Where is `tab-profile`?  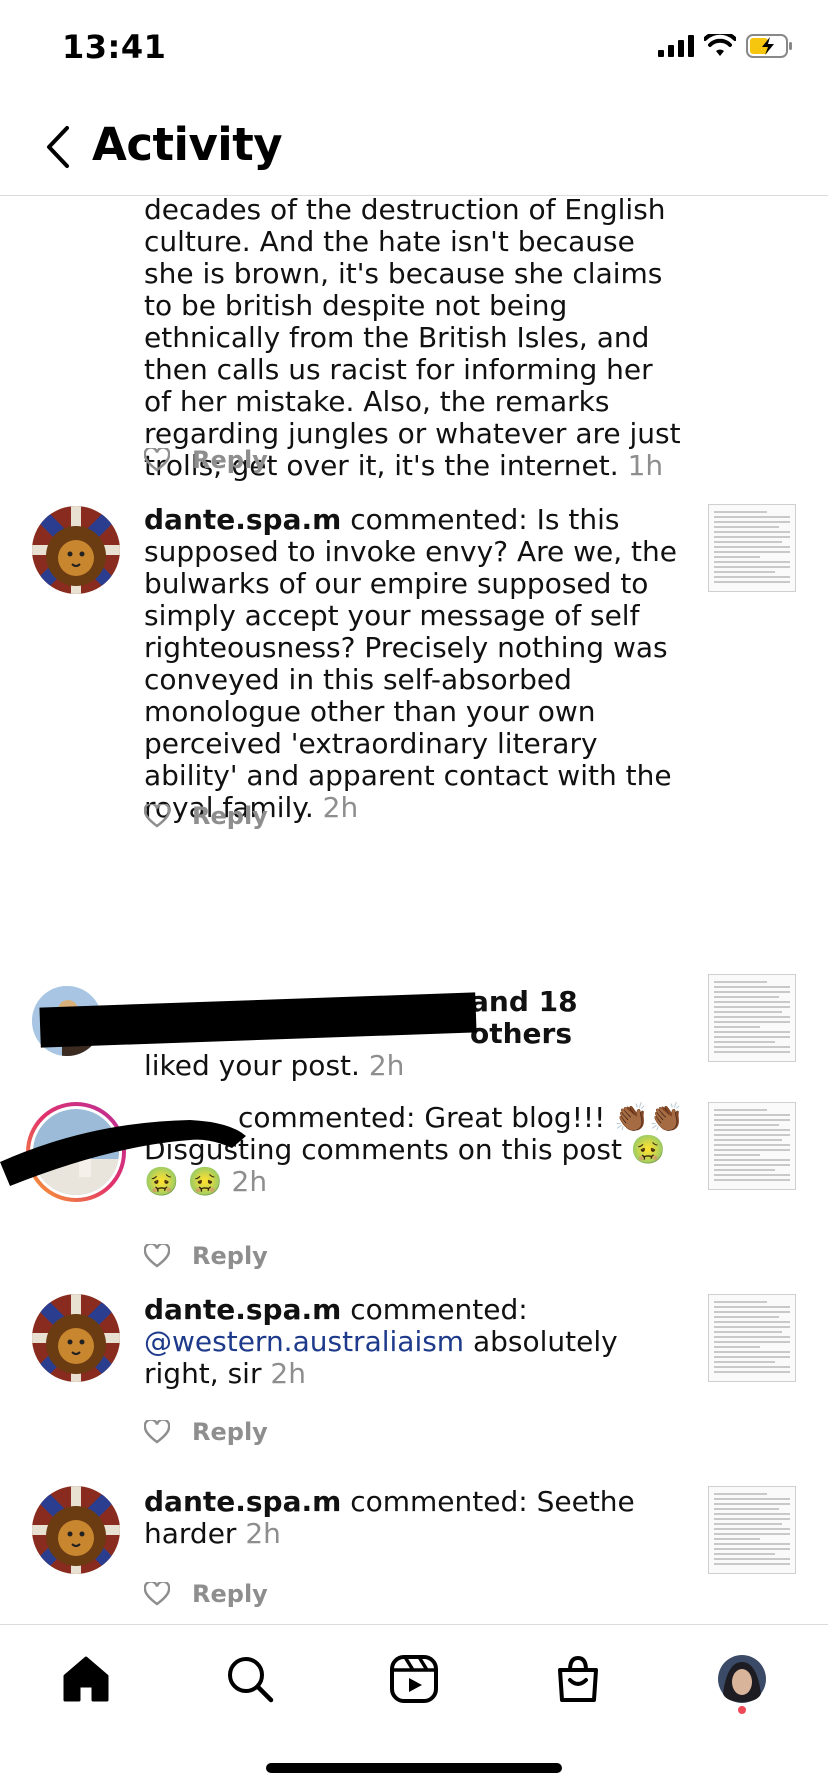 tab-profile is located at coordinates (742, 1679).